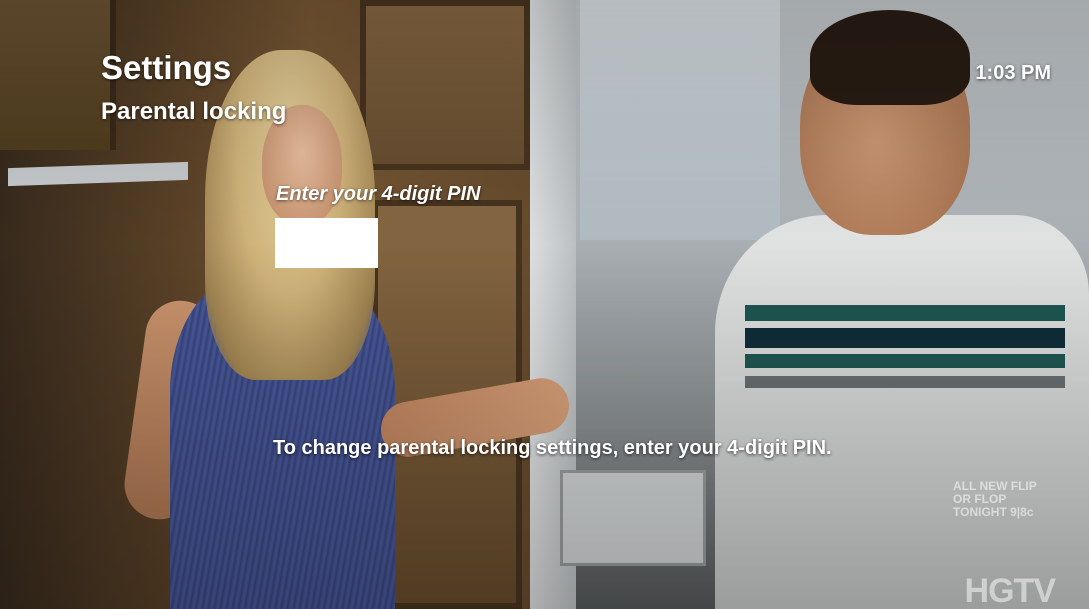  I want to click on network-logo: HGTV, so click(1010, 590).